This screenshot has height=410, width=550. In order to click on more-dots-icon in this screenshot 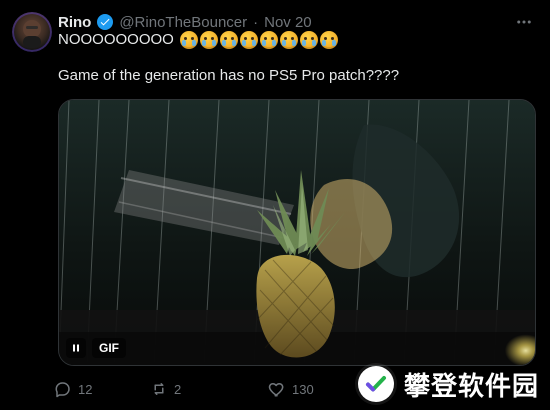, I will do `click(524, 22)`.